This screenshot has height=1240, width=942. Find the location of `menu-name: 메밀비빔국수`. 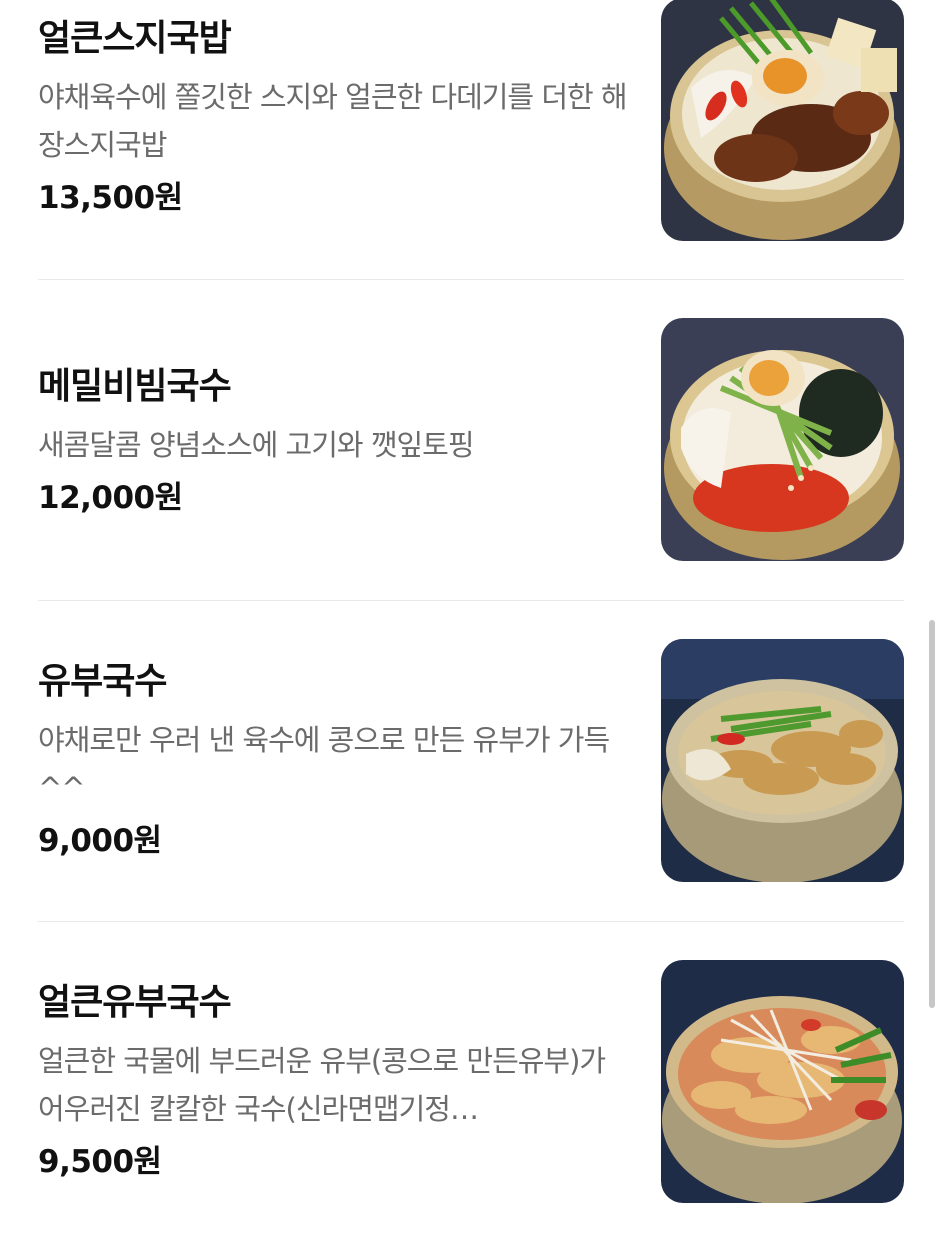

menu-name: 메밀비빔국수 is located at coordinates (135, 386).